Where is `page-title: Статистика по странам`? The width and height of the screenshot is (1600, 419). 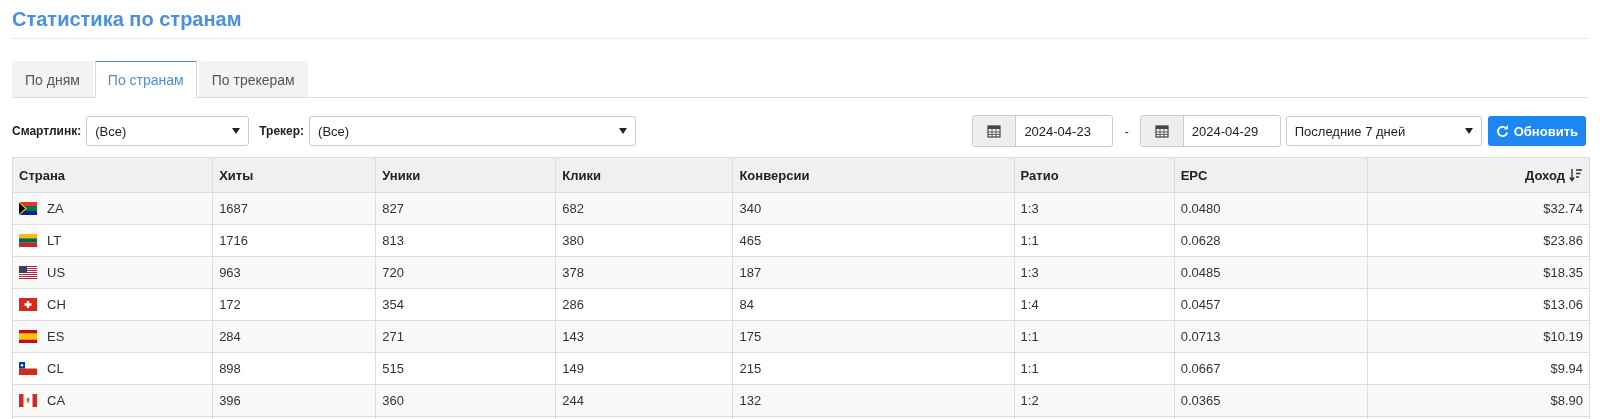 page-title: Статистика по странам is located at coordinates (800, 19).